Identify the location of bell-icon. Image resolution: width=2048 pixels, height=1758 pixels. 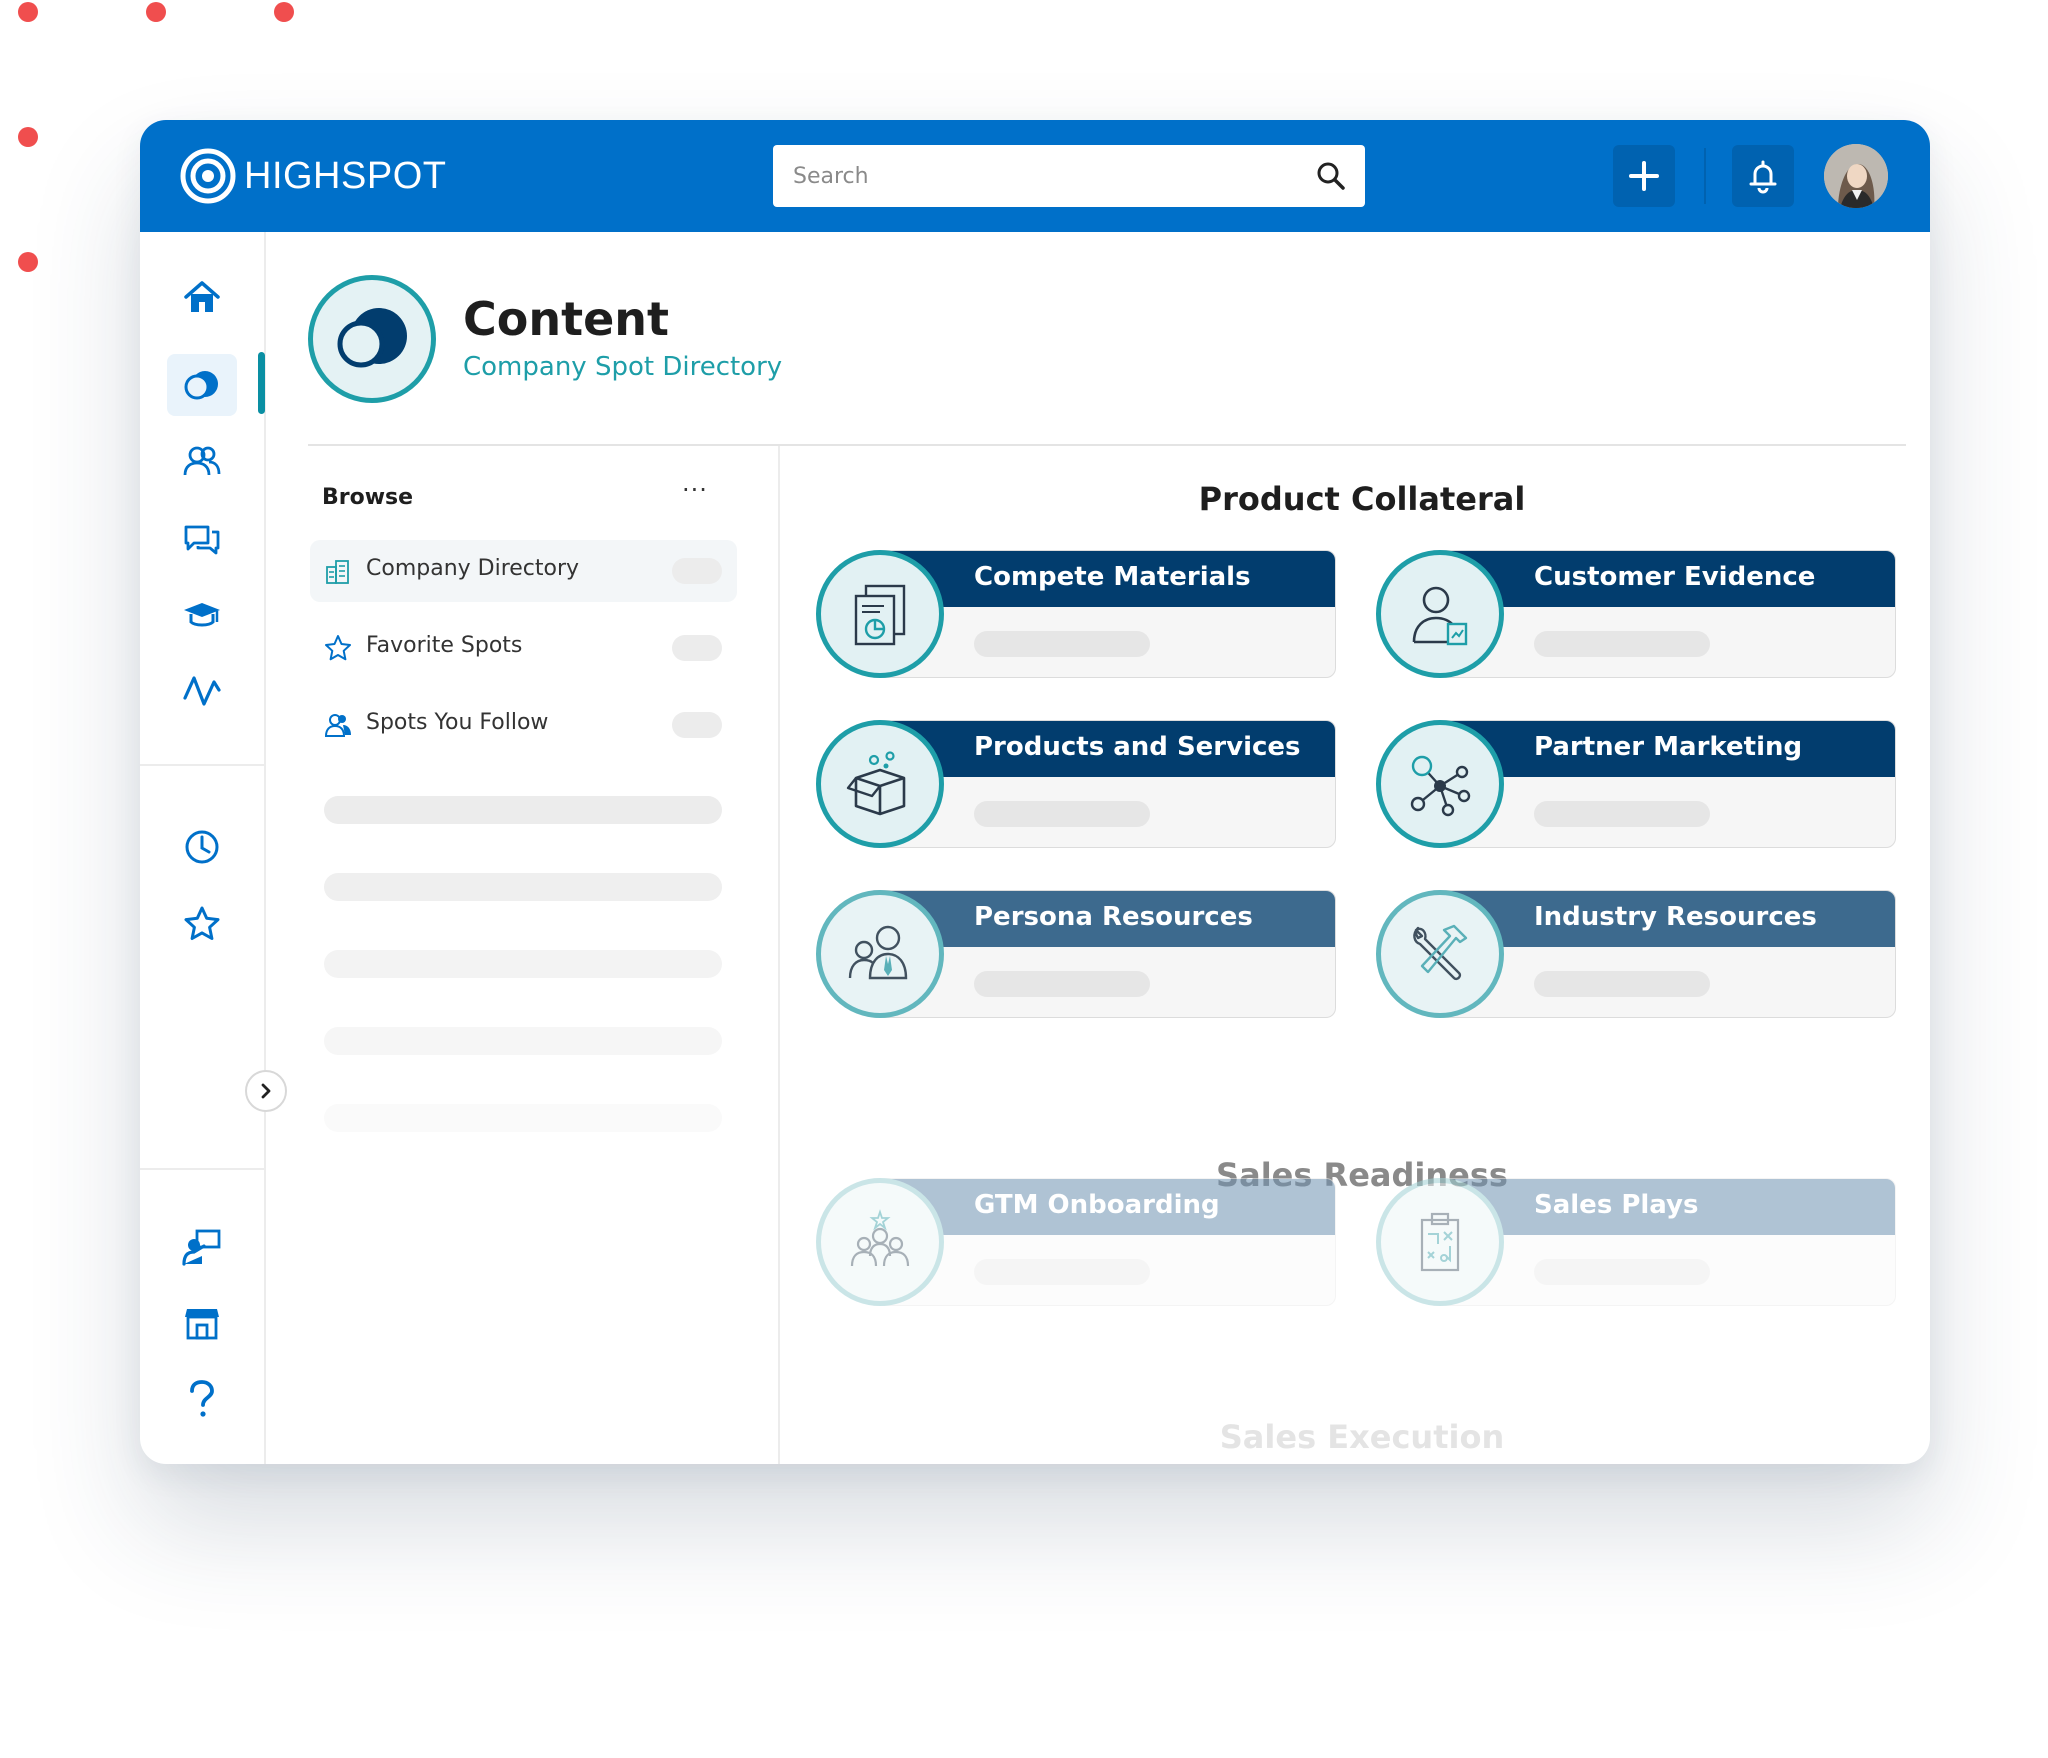
(1763, 177).